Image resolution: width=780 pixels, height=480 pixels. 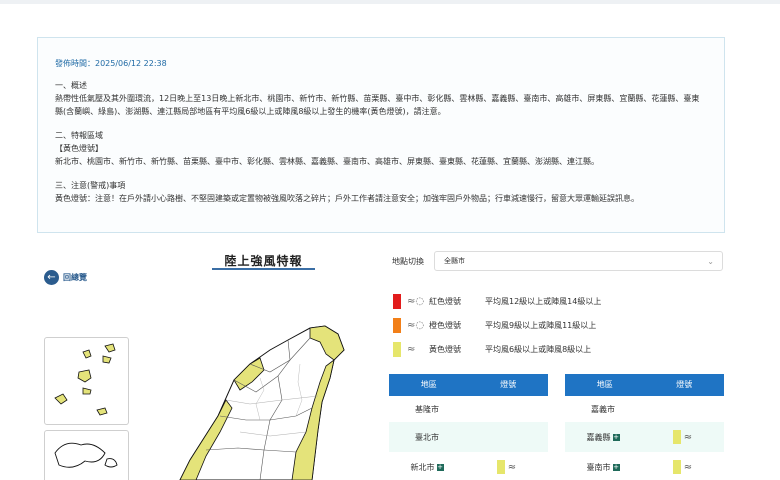 What do you see at coordinates (427, 409) in the screenshot?
I see `area-name: 基隆市` at bounding box center [427, 409].